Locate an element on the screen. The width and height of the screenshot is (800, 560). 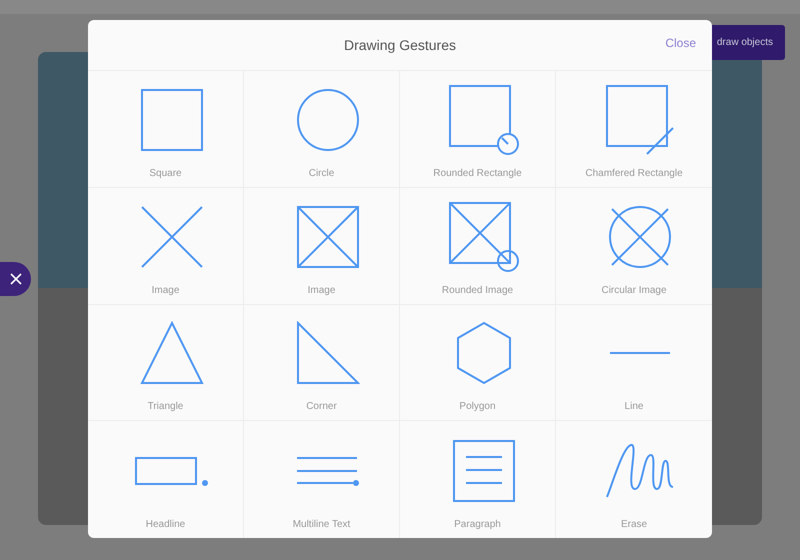
triangle-icon is located at coordinates (172, 353).